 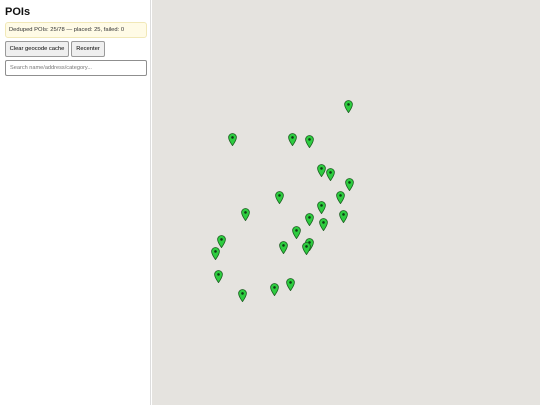 What do you see at coordinates (37, 49) in the screenshot?
I see `clear-geocode-cache-button: Clear geocode cache` at bounding box center [37, 49].